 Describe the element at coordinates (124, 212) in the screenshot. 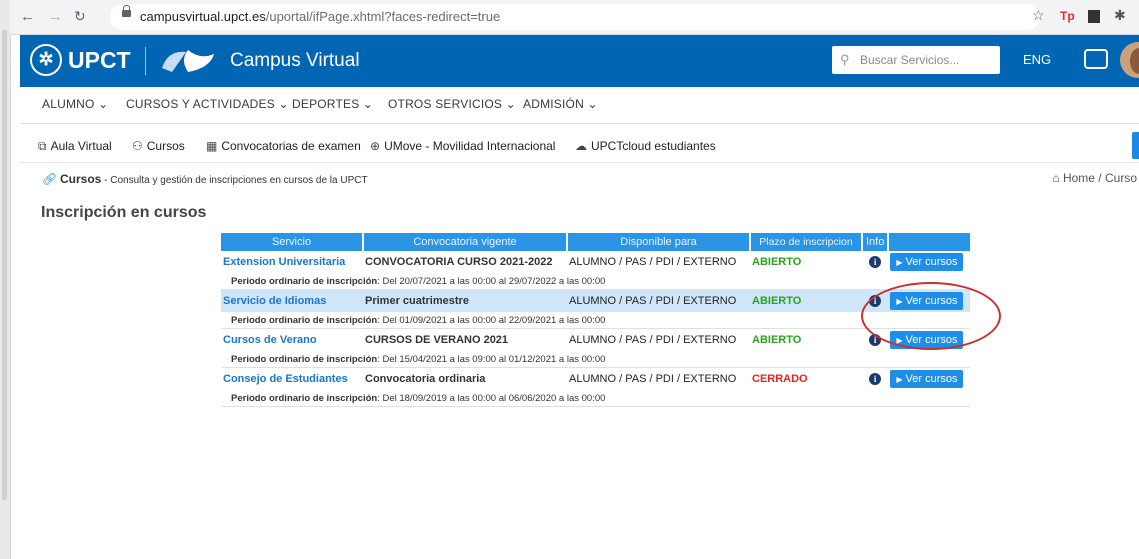

I see `page-title: Inscripción en cursos` at that location.